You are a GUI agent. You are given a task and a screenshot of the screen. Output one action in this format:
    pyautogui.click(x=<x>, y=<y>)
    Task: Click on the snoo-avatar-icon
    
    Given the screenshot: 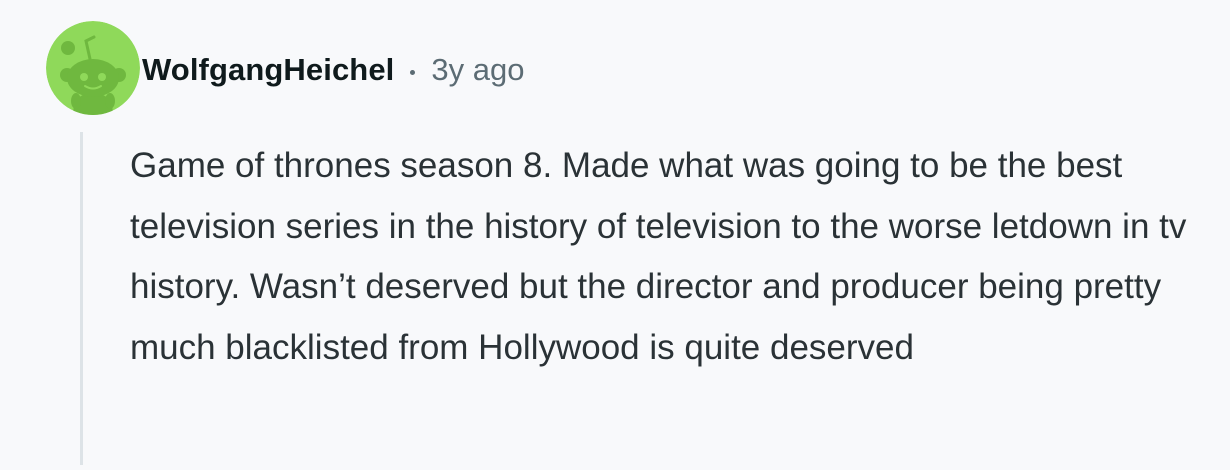 What is the action you would take?
    pyautogui.click(x=93, y=68)
    